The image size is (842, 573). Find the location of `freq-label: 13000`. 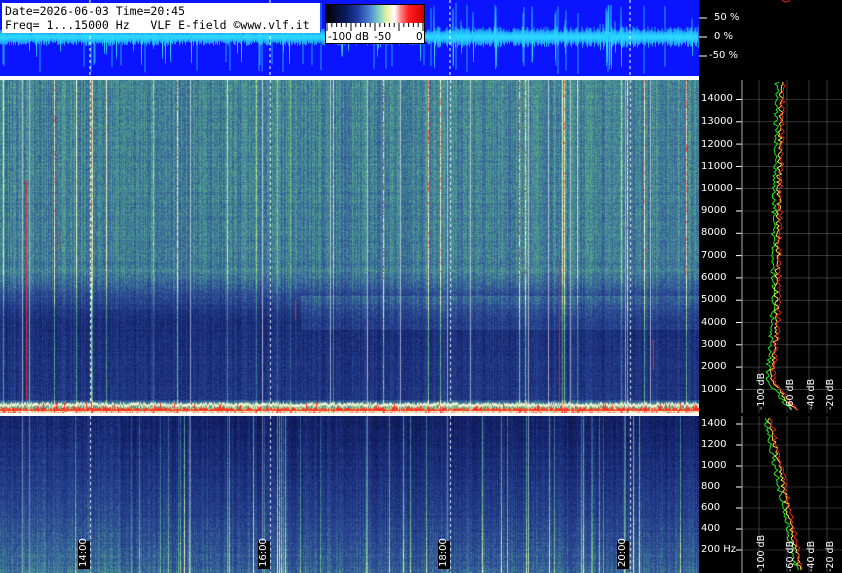

freq-label: 13000 is located at coordinates (717, 121).